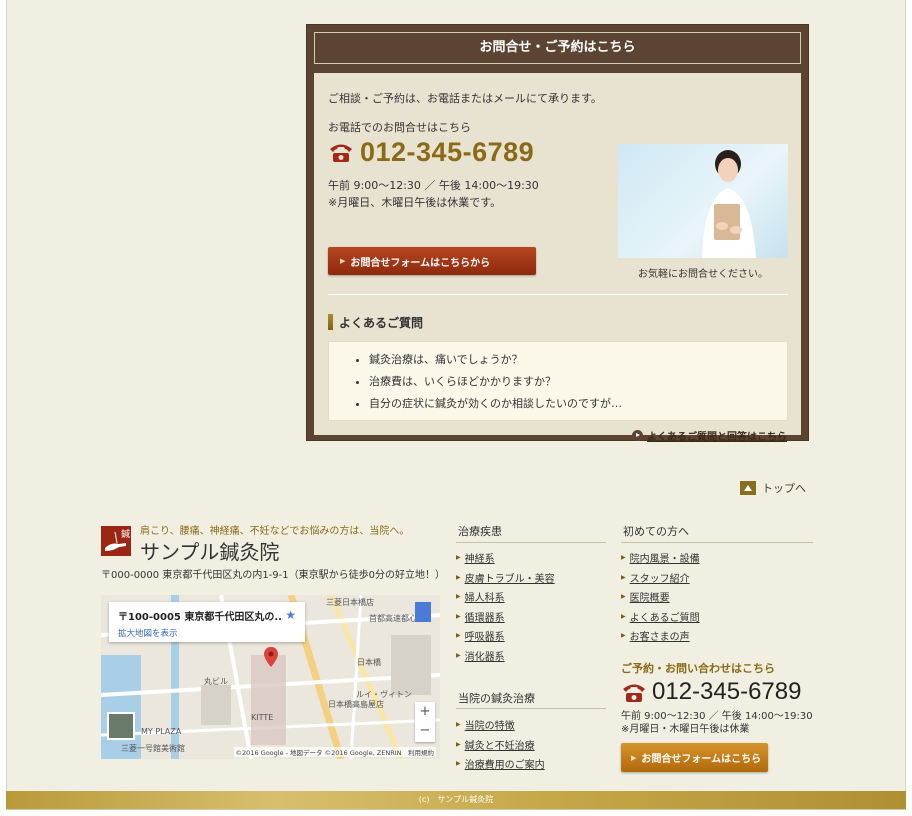 Image resolution: width=912 pixels, height=816 pixels. Describe the element at coordinates (369, 662) in the screenshot. I see `map-label: 日本橋` at that location.